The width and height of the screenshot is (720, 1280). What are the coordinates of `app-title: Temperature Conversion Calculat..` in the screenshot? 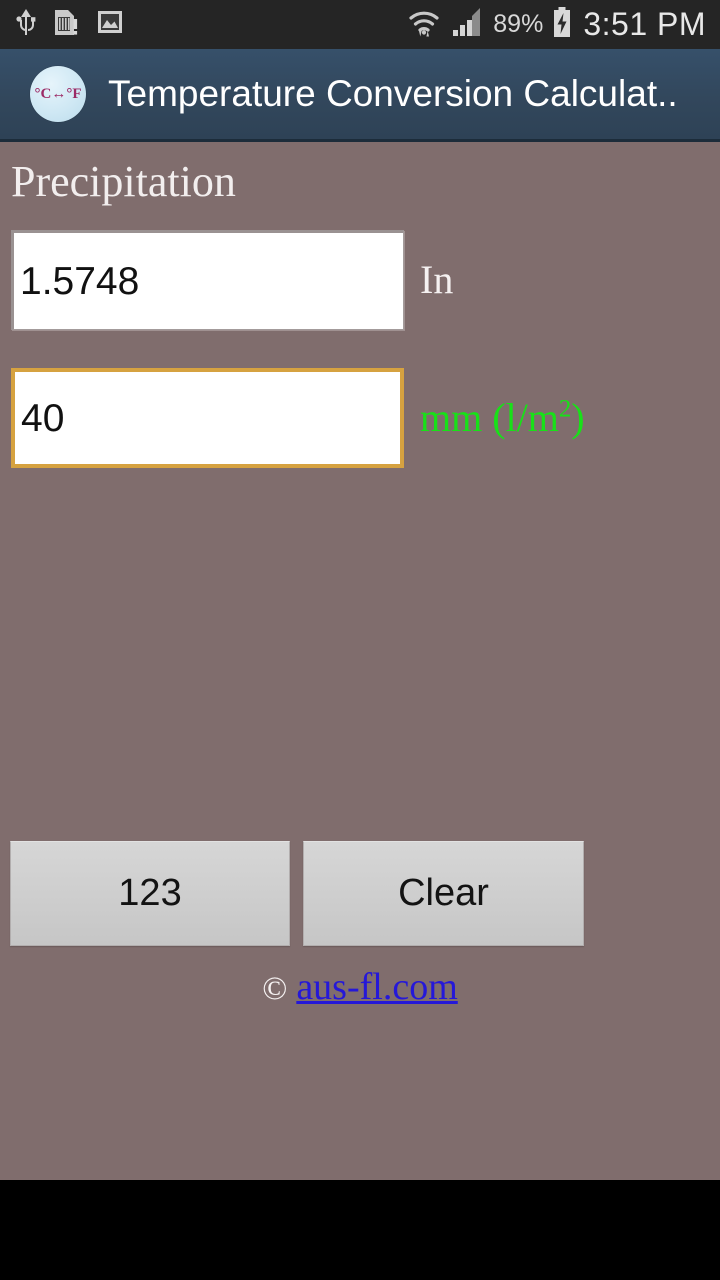 It's located at (393, 93).